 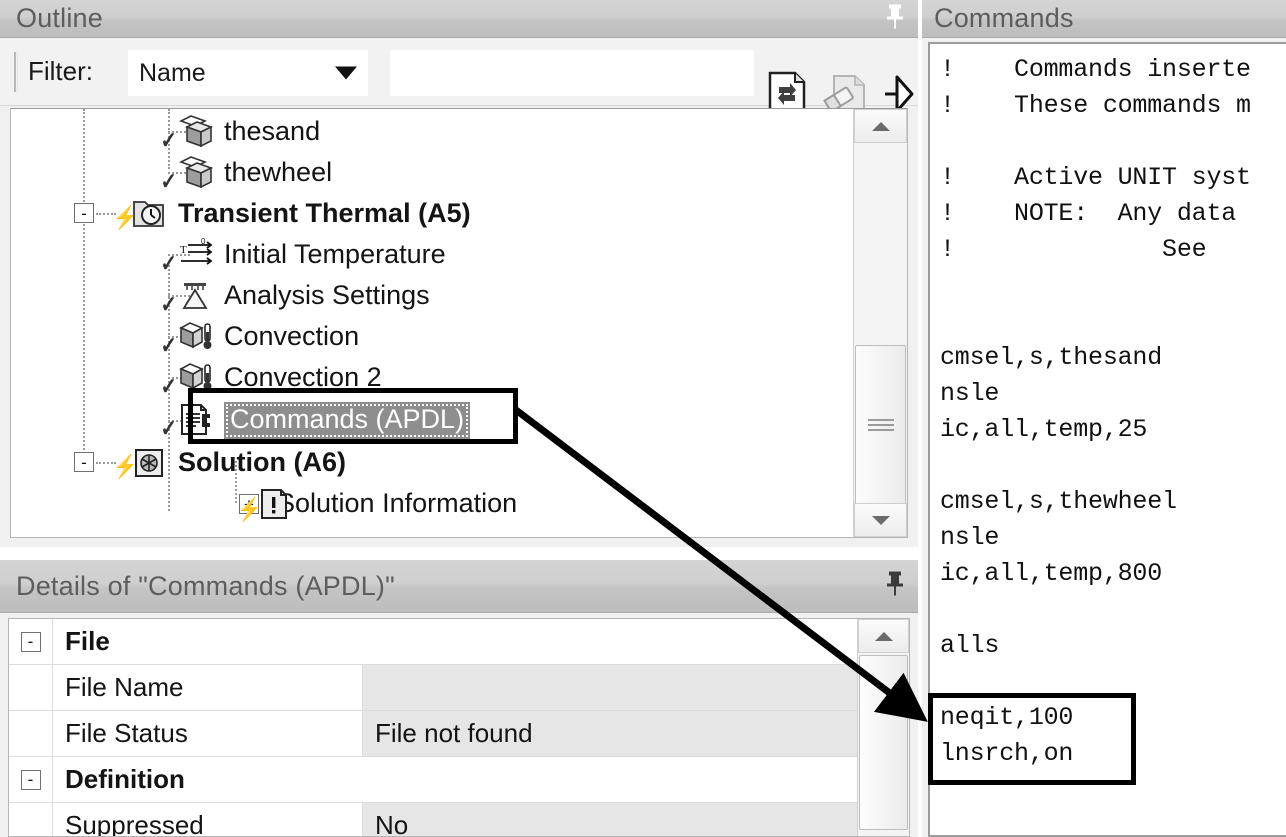 I want to click on commands-apdl-highlight-box, so click(x=353, y=416).